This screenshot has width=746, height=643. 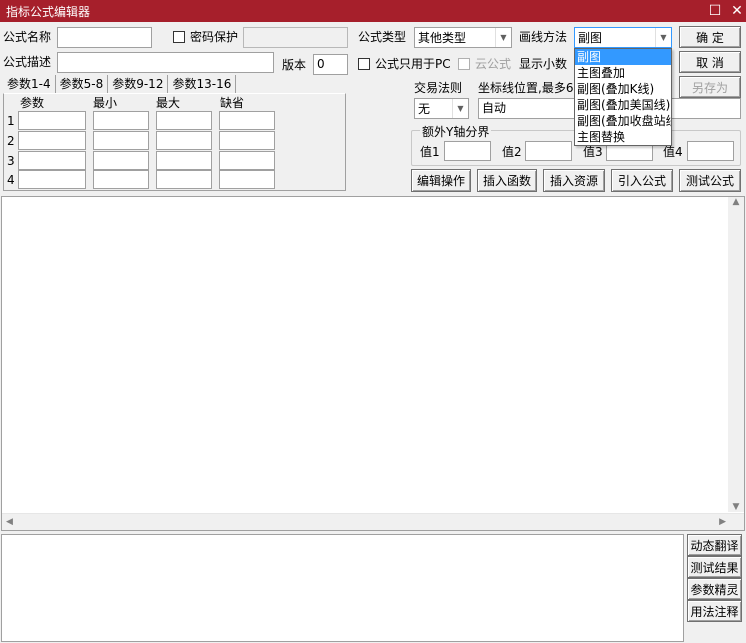 I want to click on version-label: 版本, so click(x=294, y=65).